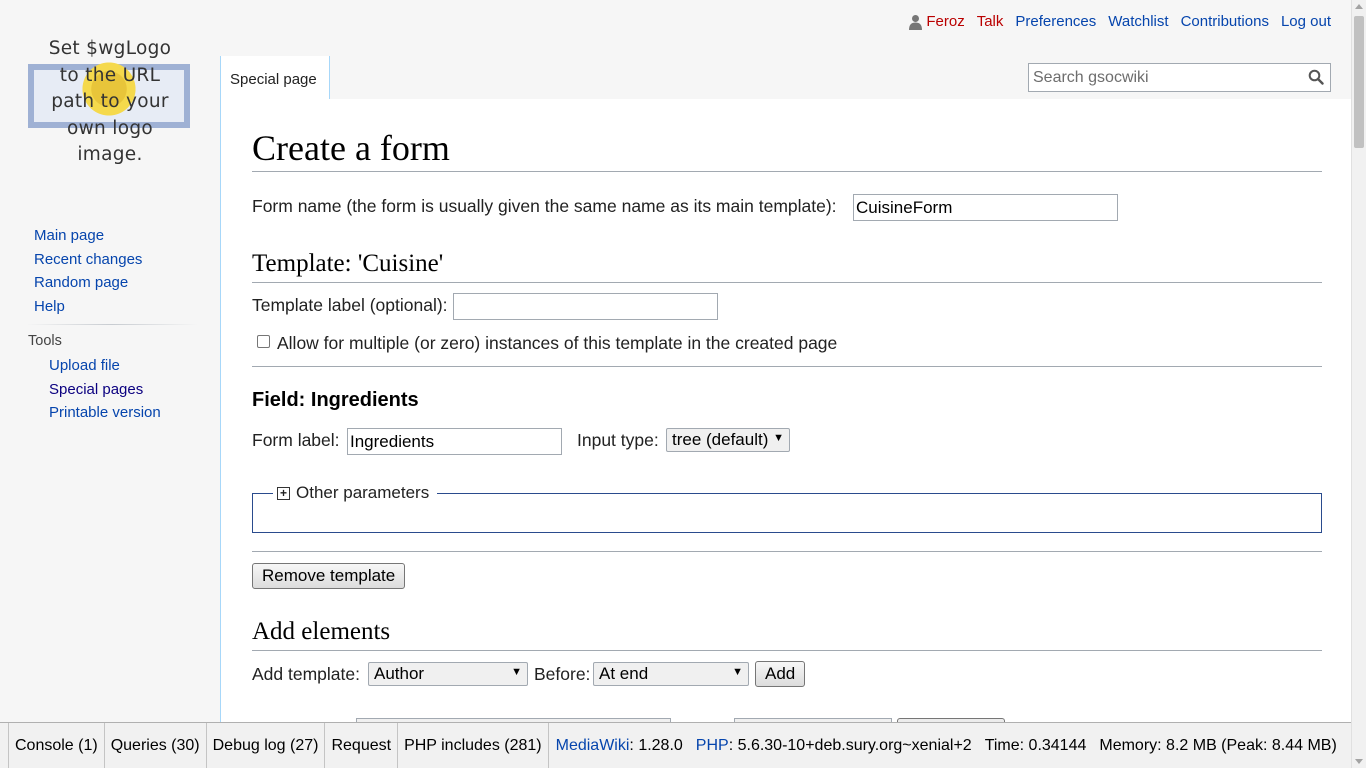 Image resolution: width=1366 pixels, height=768 pixels. What do you see at coordinates (96, 389) in the screenshot?
I see `sidebar-item-special-pages: Special pages` at bounding box center [96, 389].